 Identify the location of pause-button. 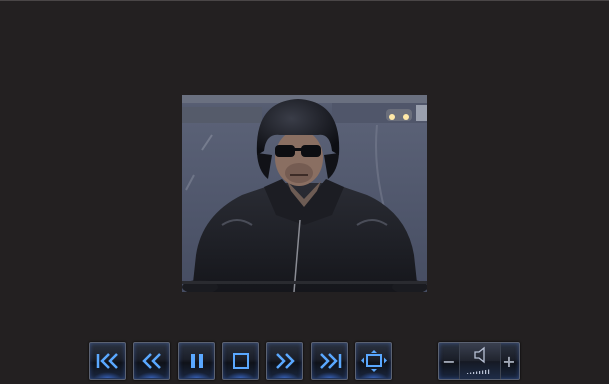
(196, 361).